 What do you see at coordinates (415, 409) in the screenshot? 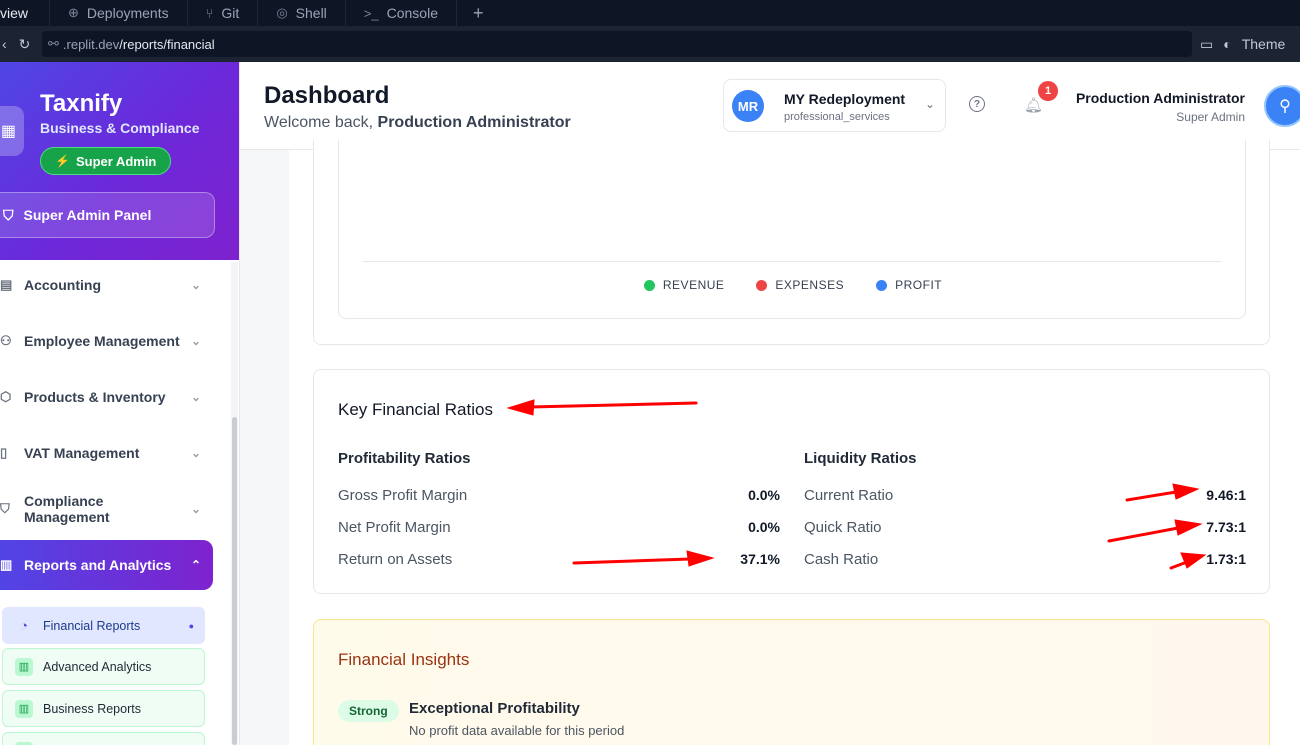
I see `ratios-title: Key Financial Ratios` at bounding box center [415, 409].